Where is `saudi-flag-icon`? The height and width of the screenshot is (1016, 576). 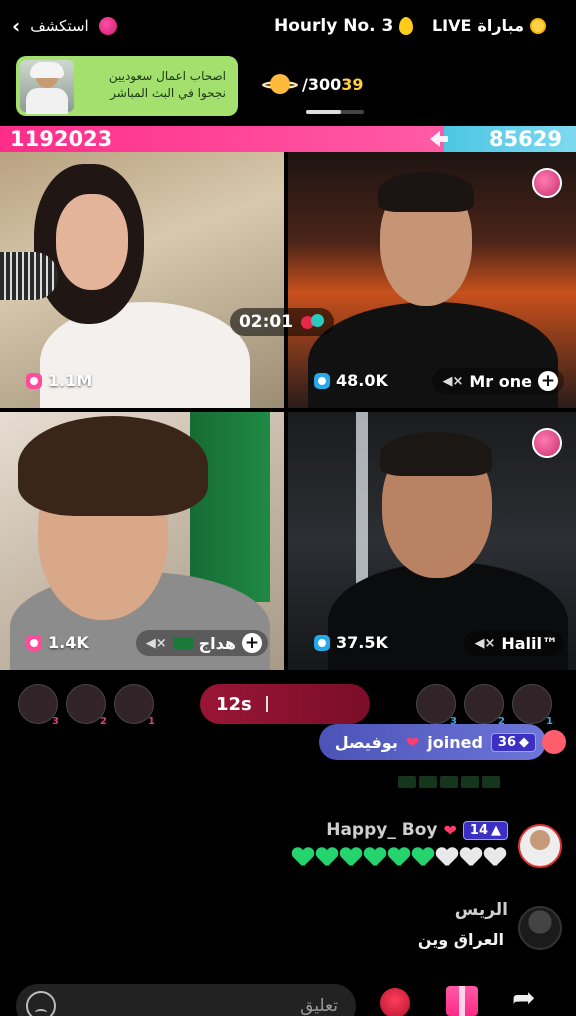 saudi-flag-icon is located at coordinates (182, 643).